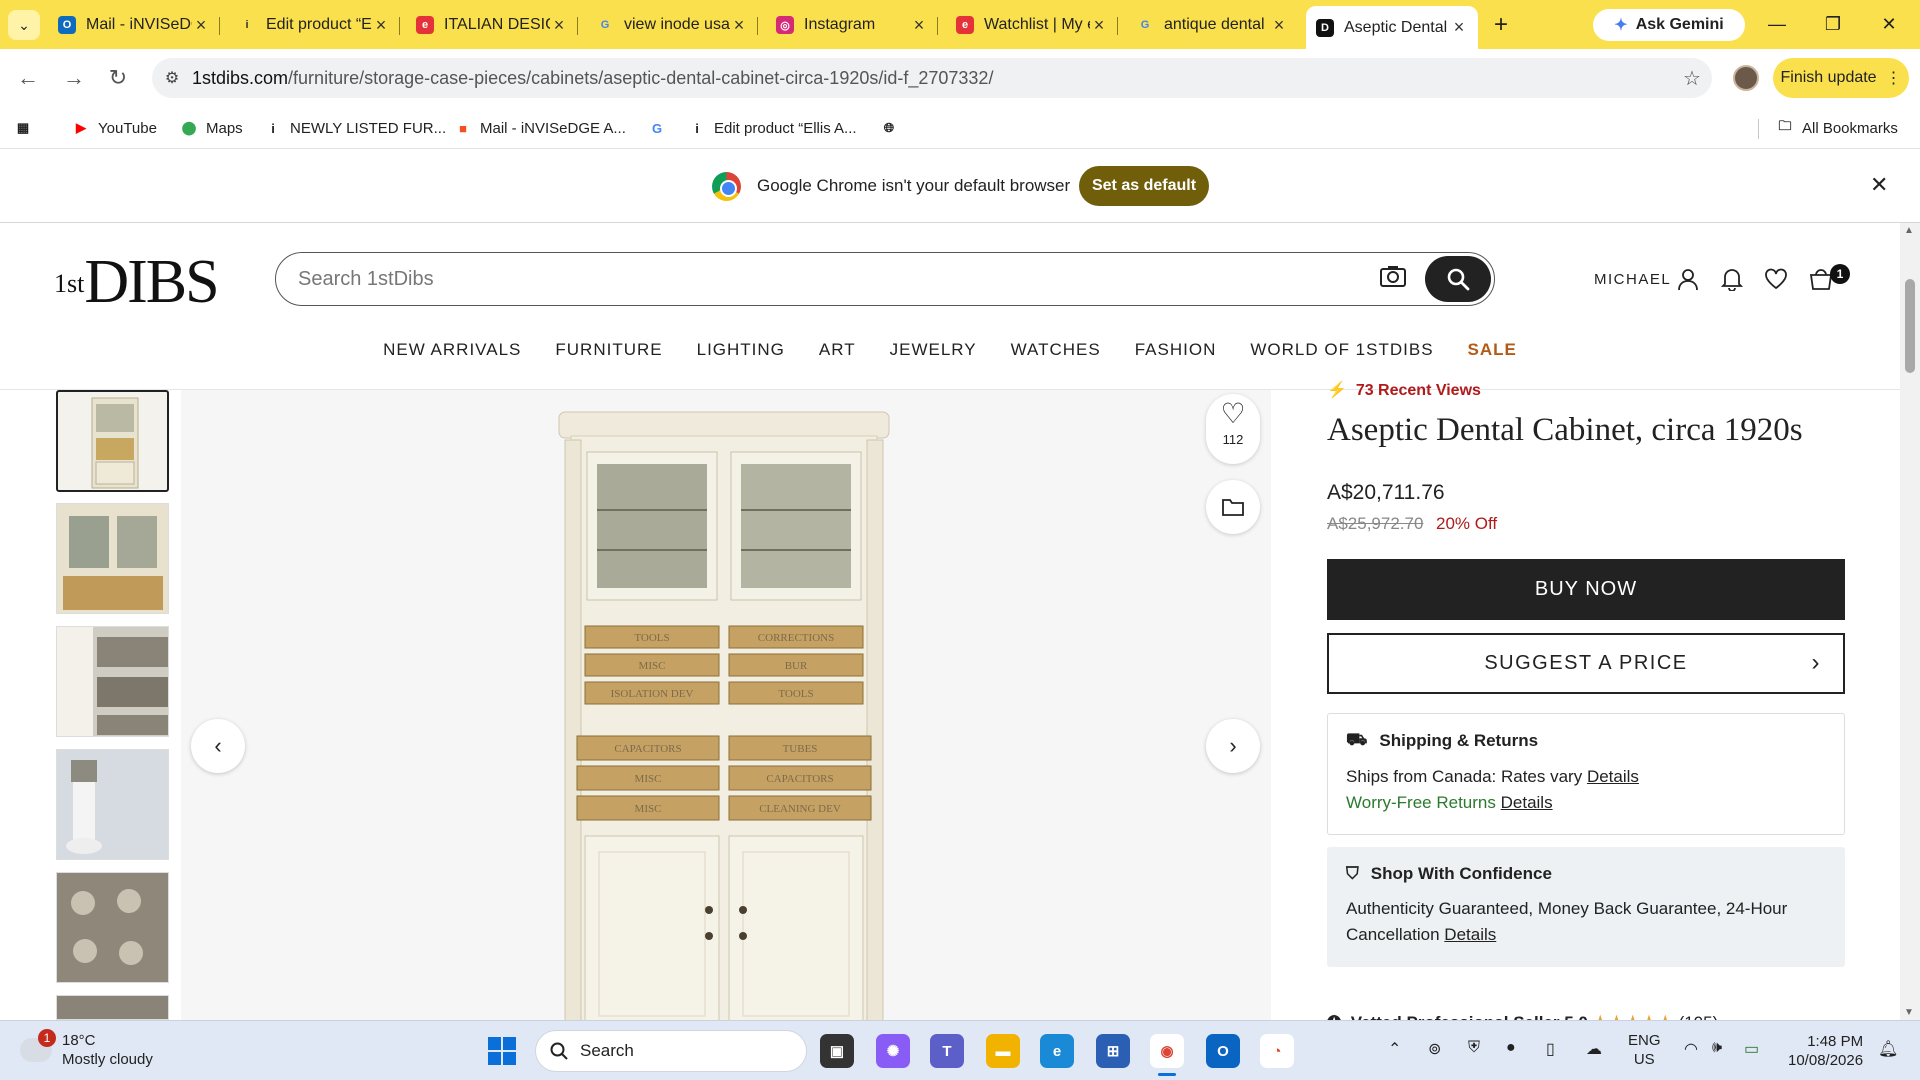  What do you see at coordinates (1746, 78) in the screenshot?
I see `profile-avatar` at bounding box center [1746, 78].